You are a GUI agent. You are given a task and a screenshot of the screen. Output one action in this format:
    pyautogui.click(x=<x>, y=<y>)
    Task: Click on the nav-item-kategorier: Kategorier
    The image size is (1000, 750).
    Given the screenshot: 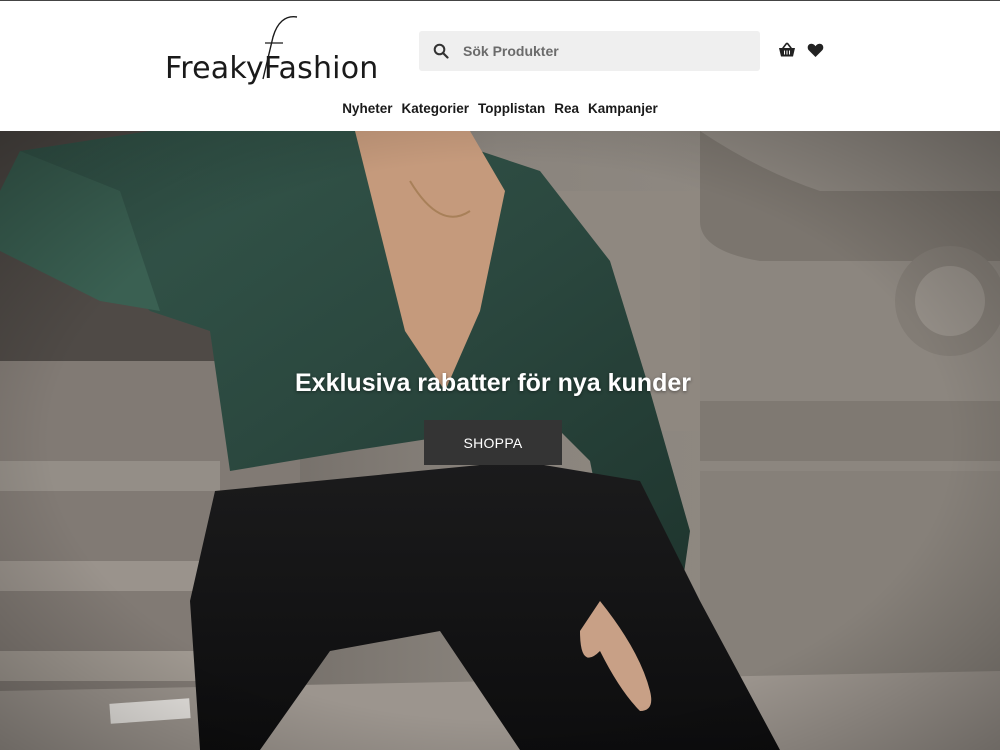 What is the action you would take?
    pyautogui.click(x=435, y=108)
    